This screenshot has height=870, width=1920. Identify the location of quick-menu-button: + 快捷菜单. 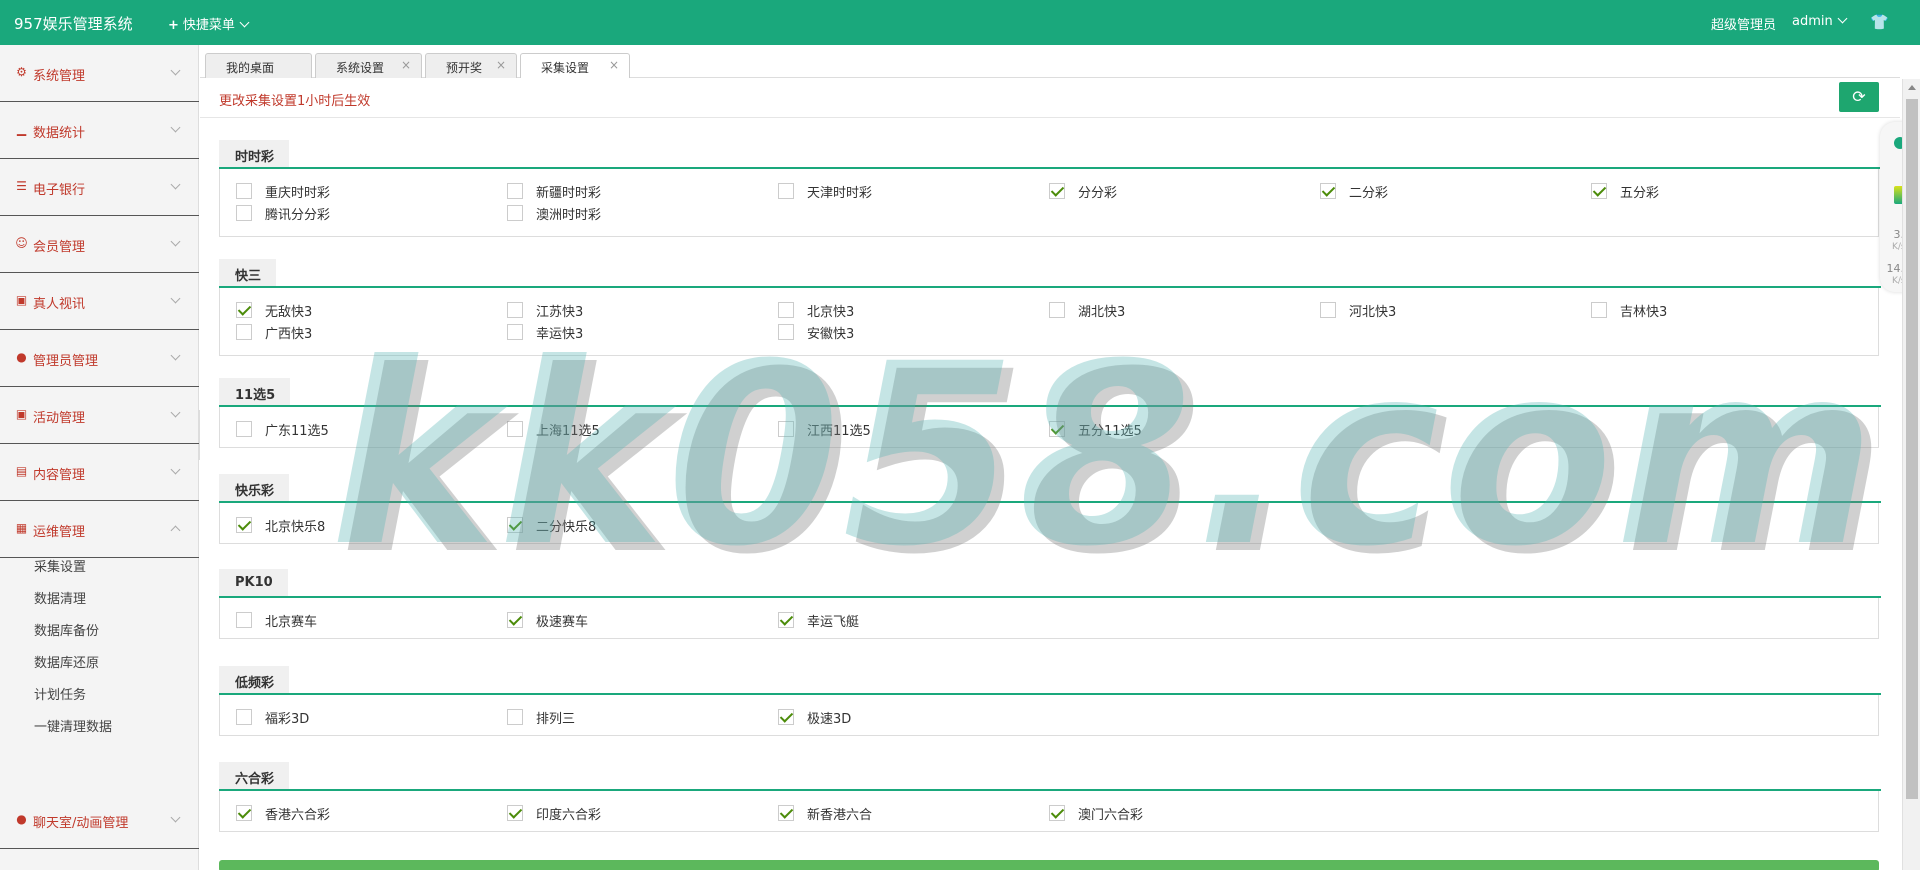
(209, 23).